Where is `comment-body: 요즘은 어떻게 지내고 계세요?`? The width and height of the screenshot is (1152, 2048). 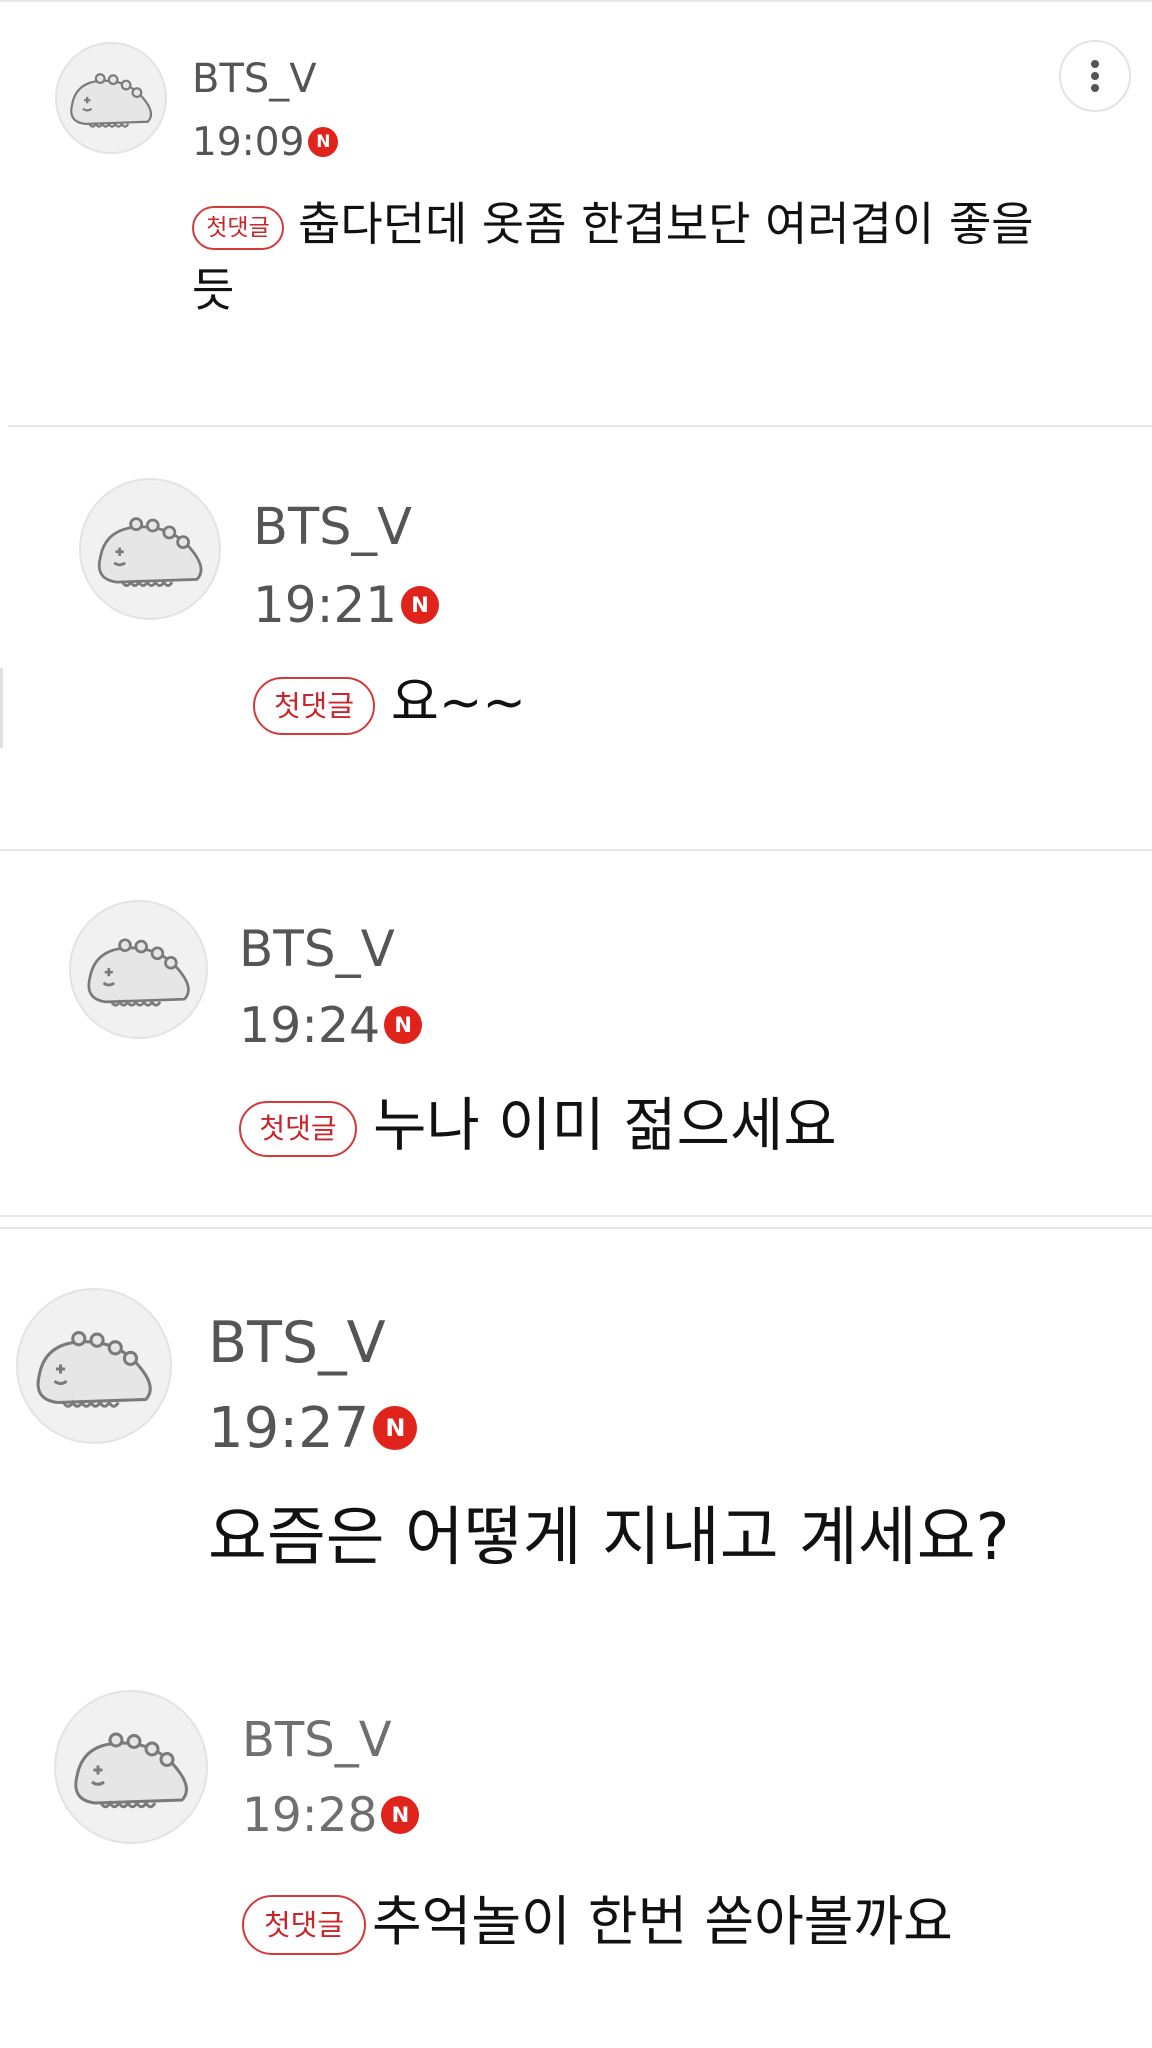
comment-body: 요즘은 어떻게 지내고 계세요? is located at coordinates (609, 1538).